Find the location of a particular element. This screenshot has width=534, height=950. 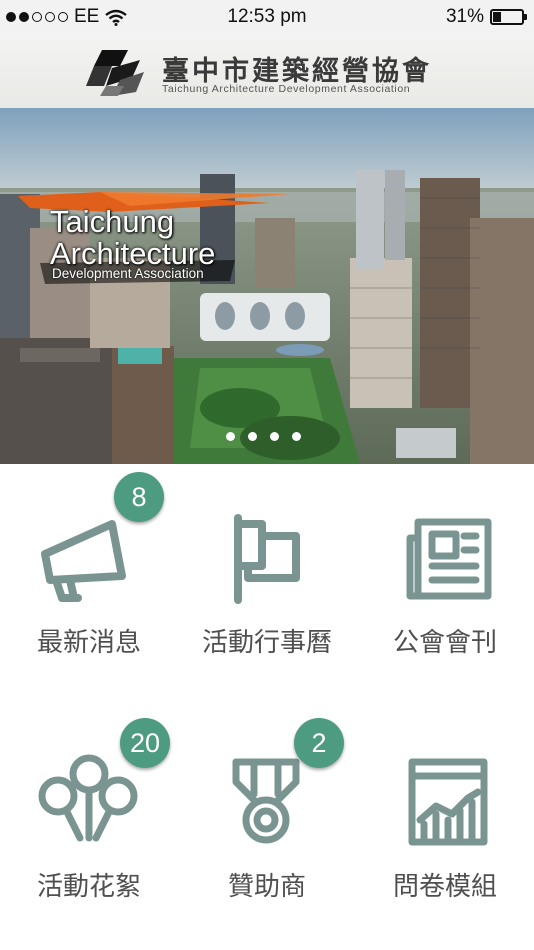

newspaper-icon is located at coordinates (449, 559).